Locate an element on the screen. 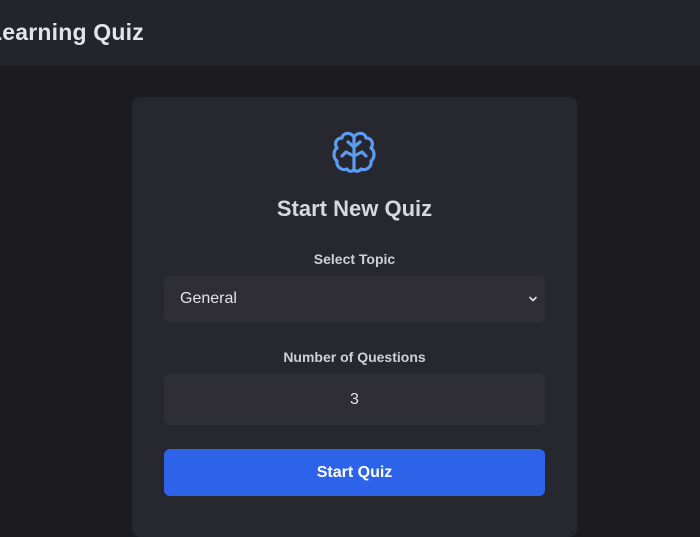  question-count-label: Number of Questions is located at coordinates (354, 357).